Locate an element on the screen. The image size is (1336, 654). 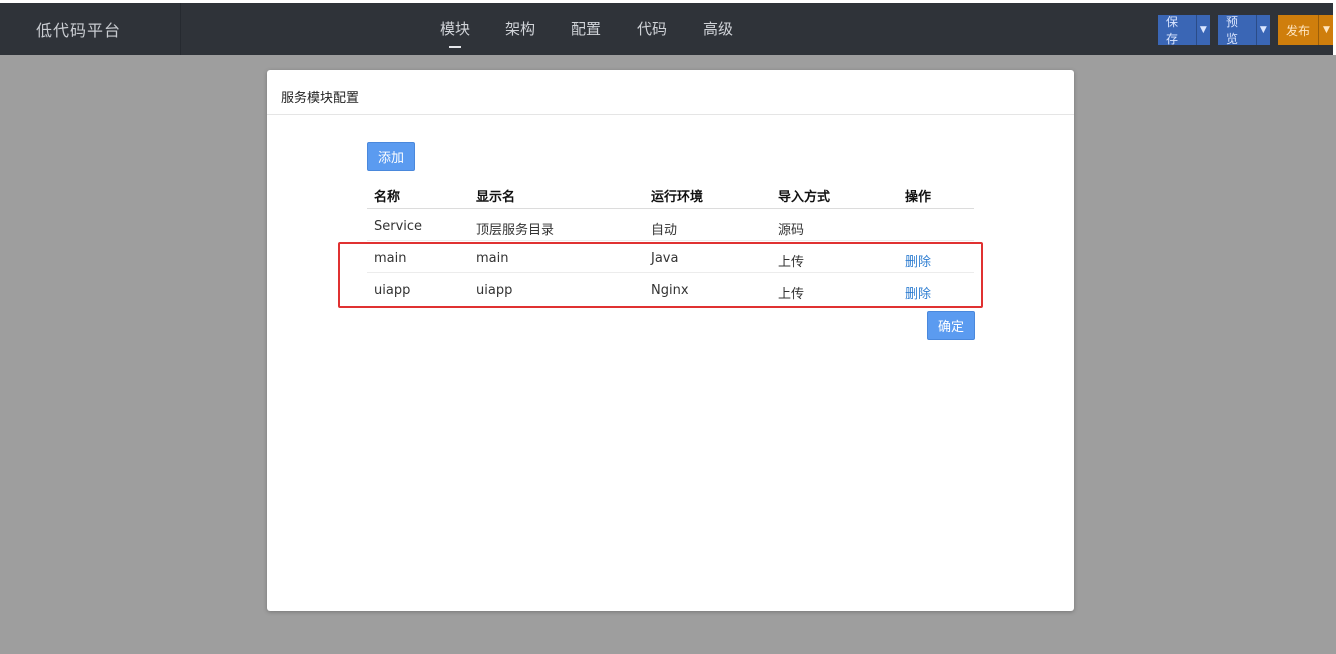
publish-button: 发布 ▼ is located at coordinates (1307, 30).